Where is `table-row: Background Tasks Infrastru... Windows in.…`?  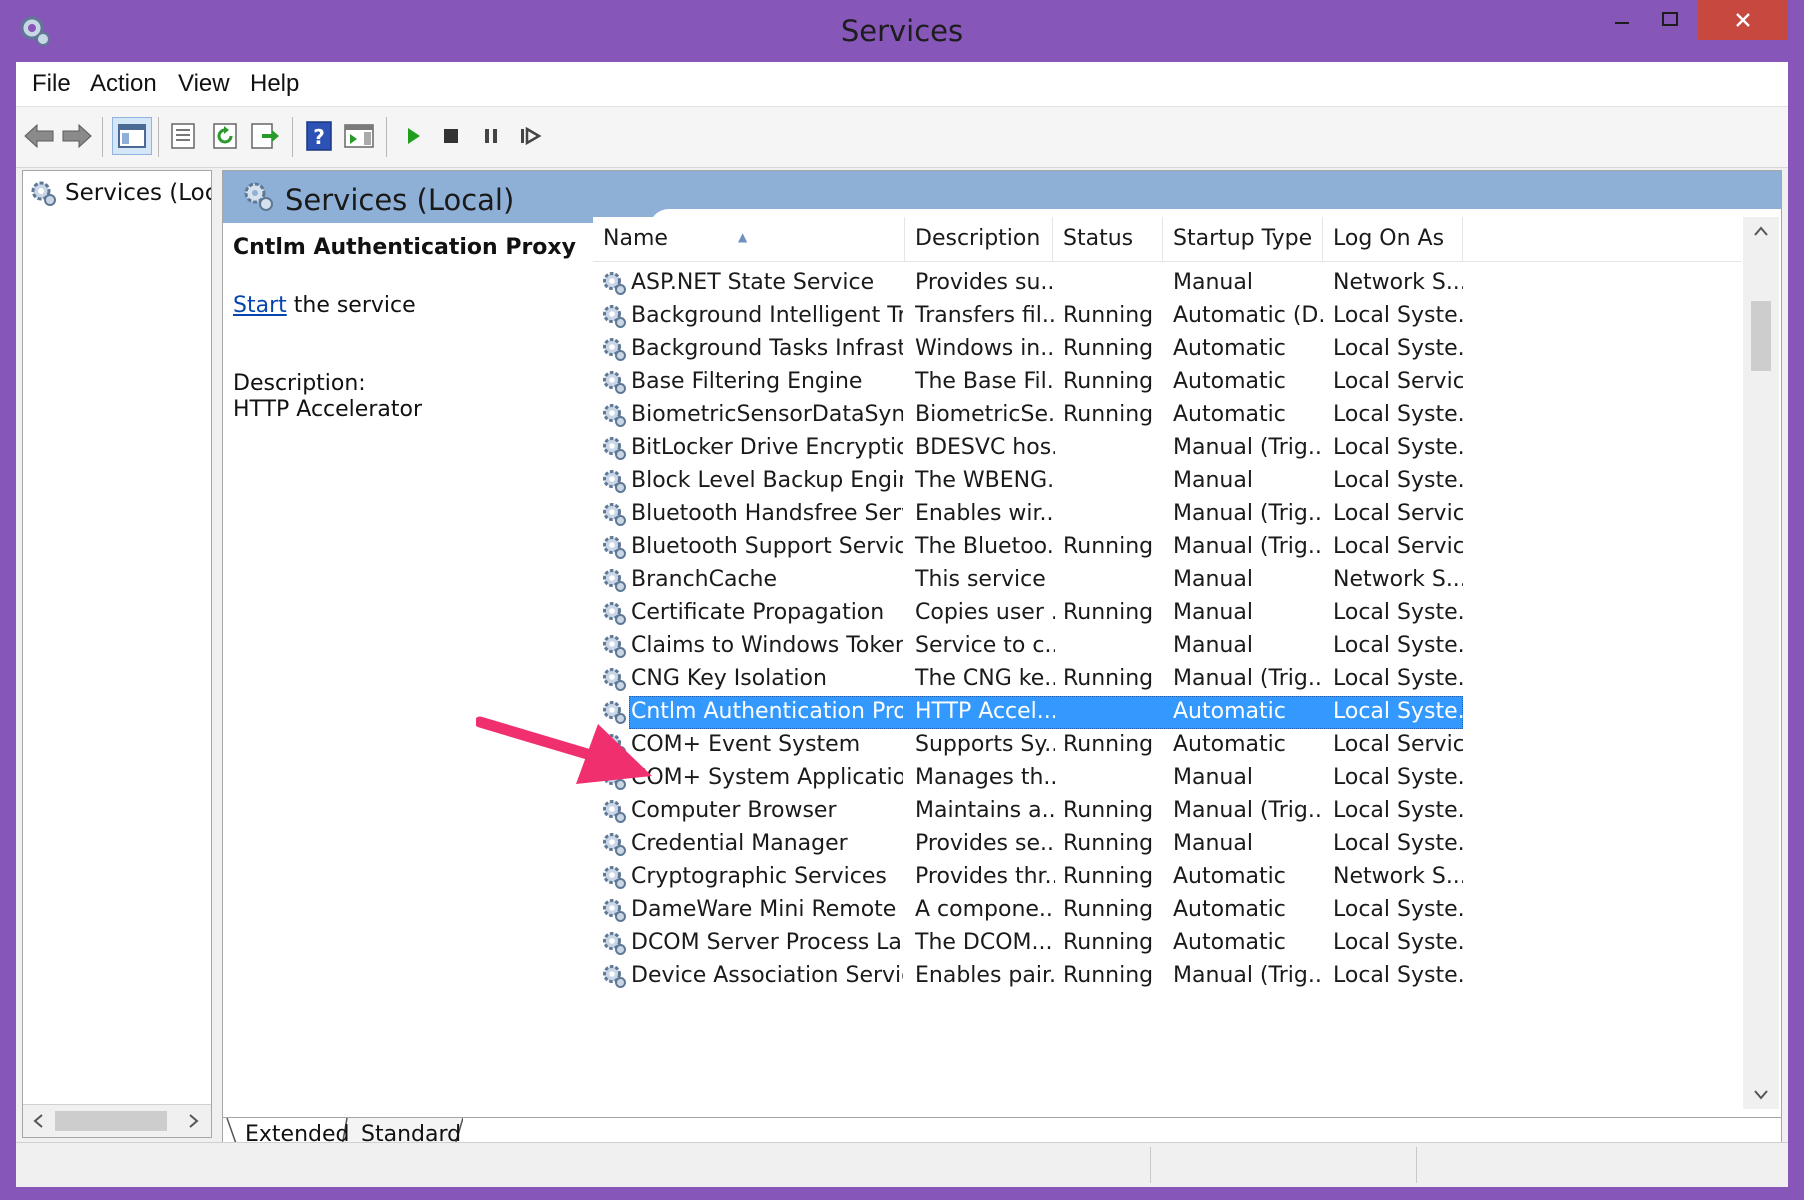
table-row: Background Tasks Infrastru... Windows in.… is located at coordinates (1167, 349).